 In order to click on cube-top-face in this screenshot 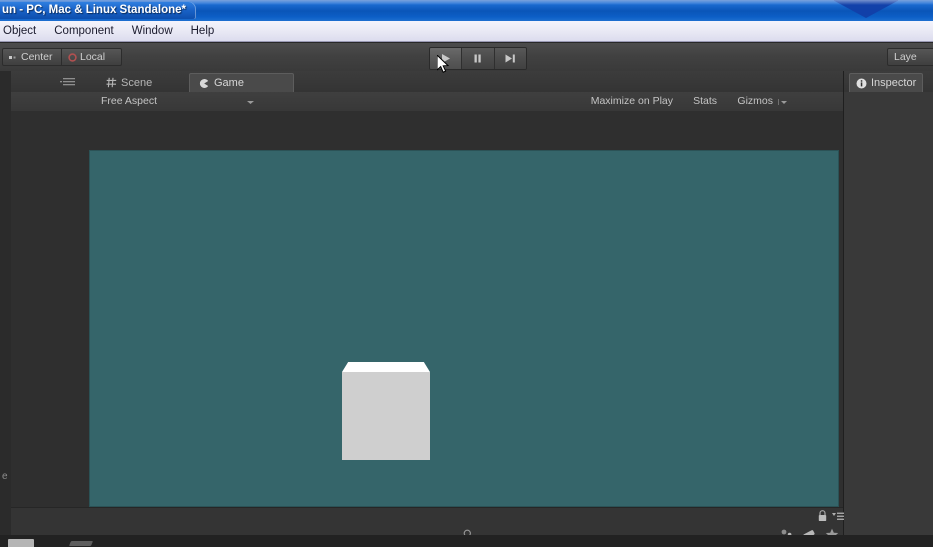, I will do `click(386, 367)`.